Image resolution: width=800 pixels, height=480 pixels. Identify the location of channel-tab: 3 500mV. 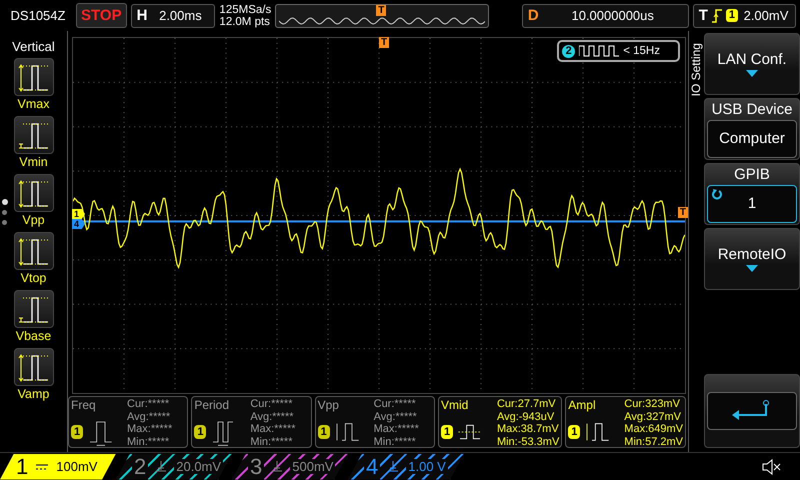
(290, 467).